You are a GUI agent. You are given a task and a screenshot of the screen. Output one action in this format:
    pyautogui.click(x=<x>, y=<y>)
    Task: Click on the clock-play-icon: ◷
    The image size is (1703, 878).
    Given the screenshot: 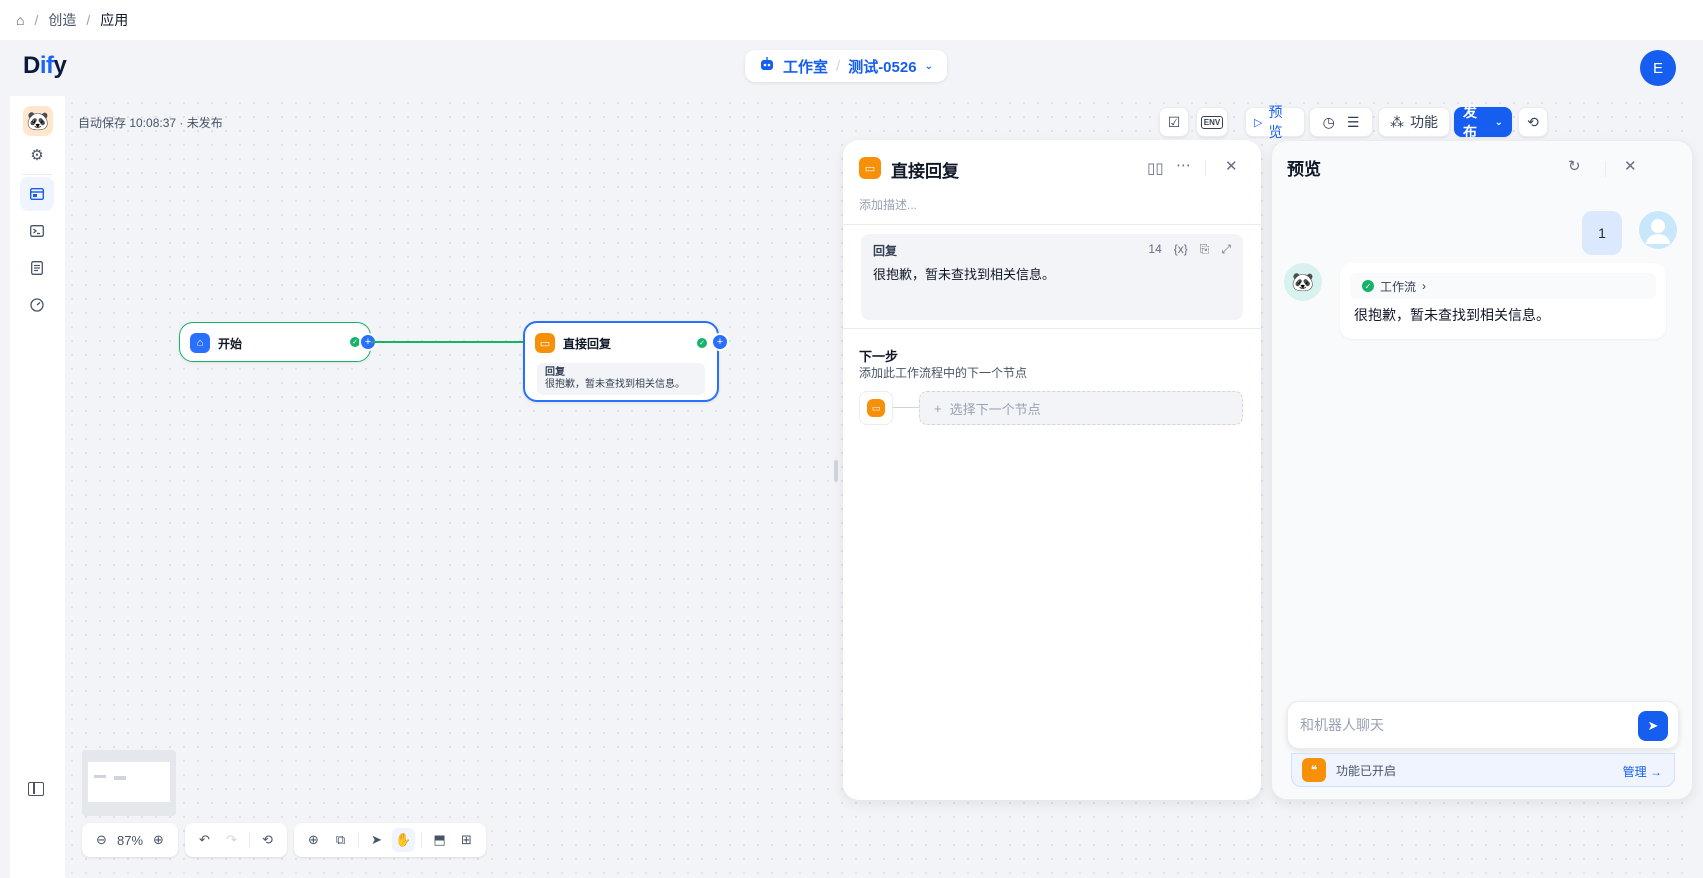 What is the action you would take?
    pyautogui.click(x=1329, y=122)
    